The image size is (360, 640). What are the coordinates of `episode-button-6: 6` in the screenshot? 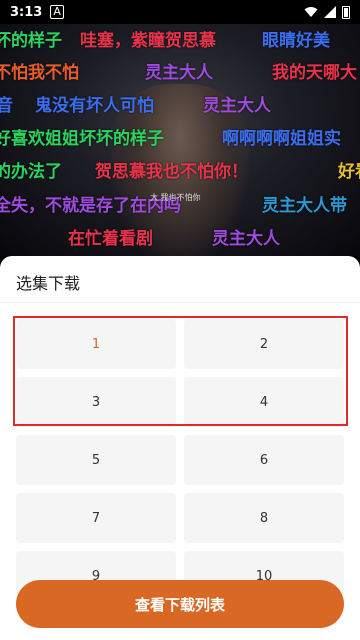 It's located at (264, 460).